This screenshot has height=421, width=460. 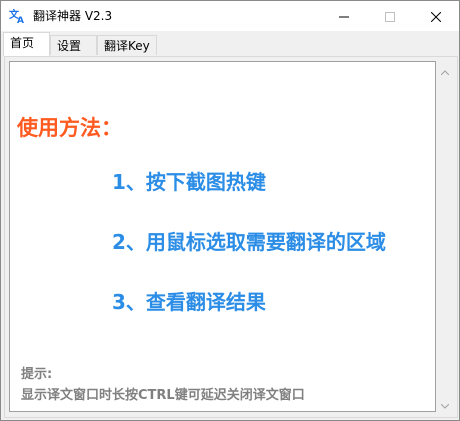 I want to click on tab-translate-key: 翻译Key, so click(x=127, y=45).